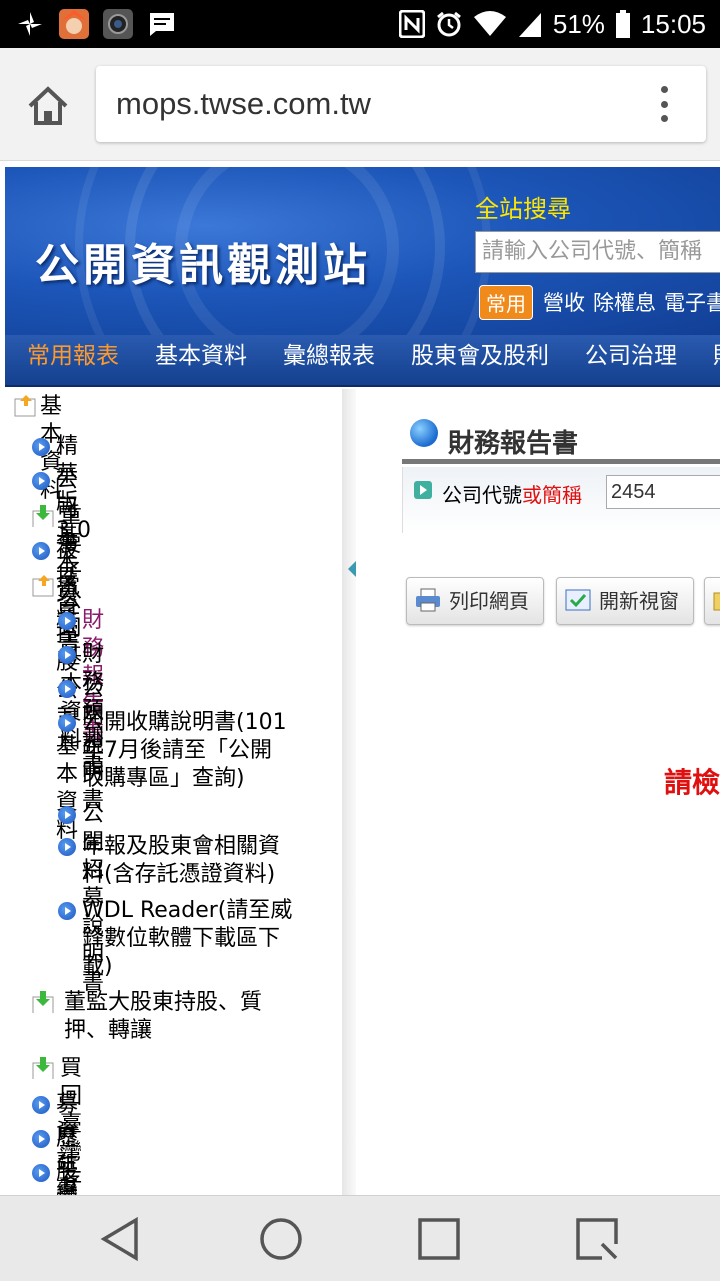 Image resolution: width=720 pixels, height=1281 pixels. I want to click on message-icon, so click(162, 24).